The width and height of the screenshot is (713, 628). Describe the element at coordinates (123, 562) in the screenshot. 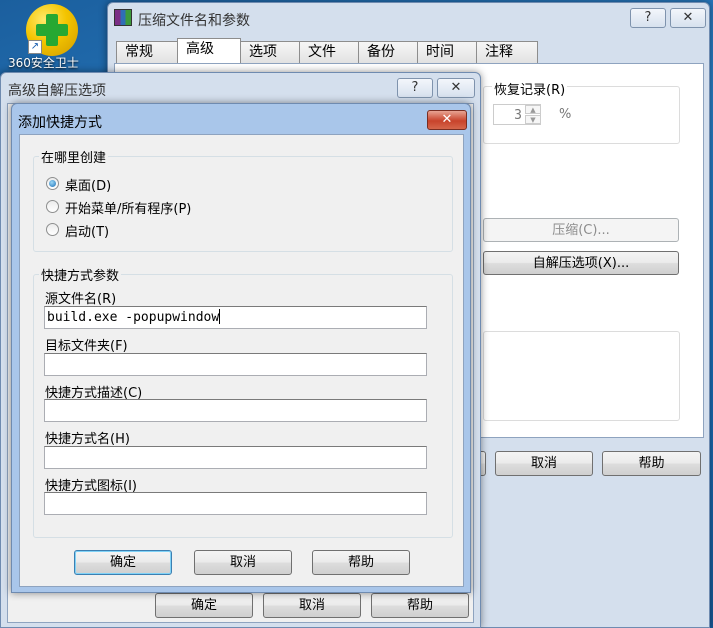

I see `ok-button: 确定` at that location.